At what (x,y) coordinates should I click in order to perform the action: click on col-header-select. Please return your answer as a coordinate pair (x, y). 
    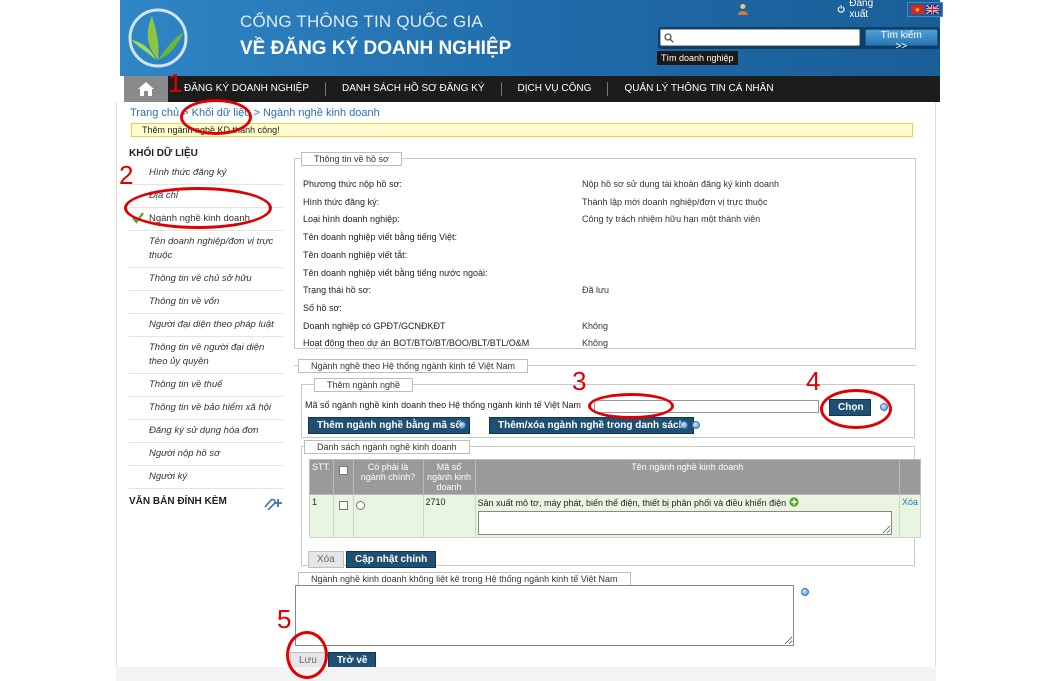
    Looking at the image, I should click on (343, 477).